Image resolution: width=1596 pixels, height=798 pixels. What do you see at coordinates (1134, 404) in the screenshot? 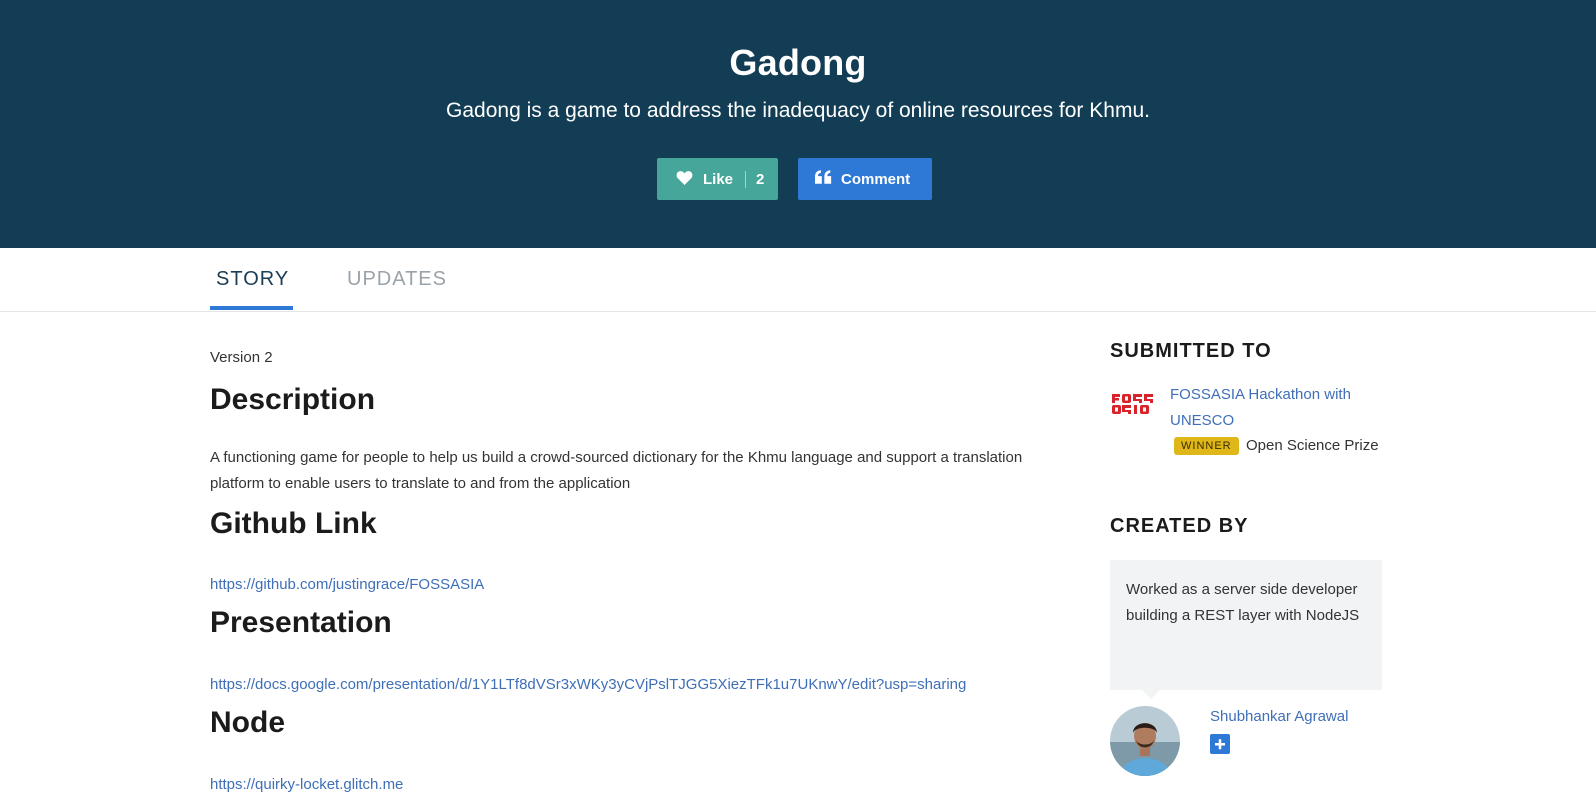
I see `fossasia-logo` at bounding box center [1134, 404].